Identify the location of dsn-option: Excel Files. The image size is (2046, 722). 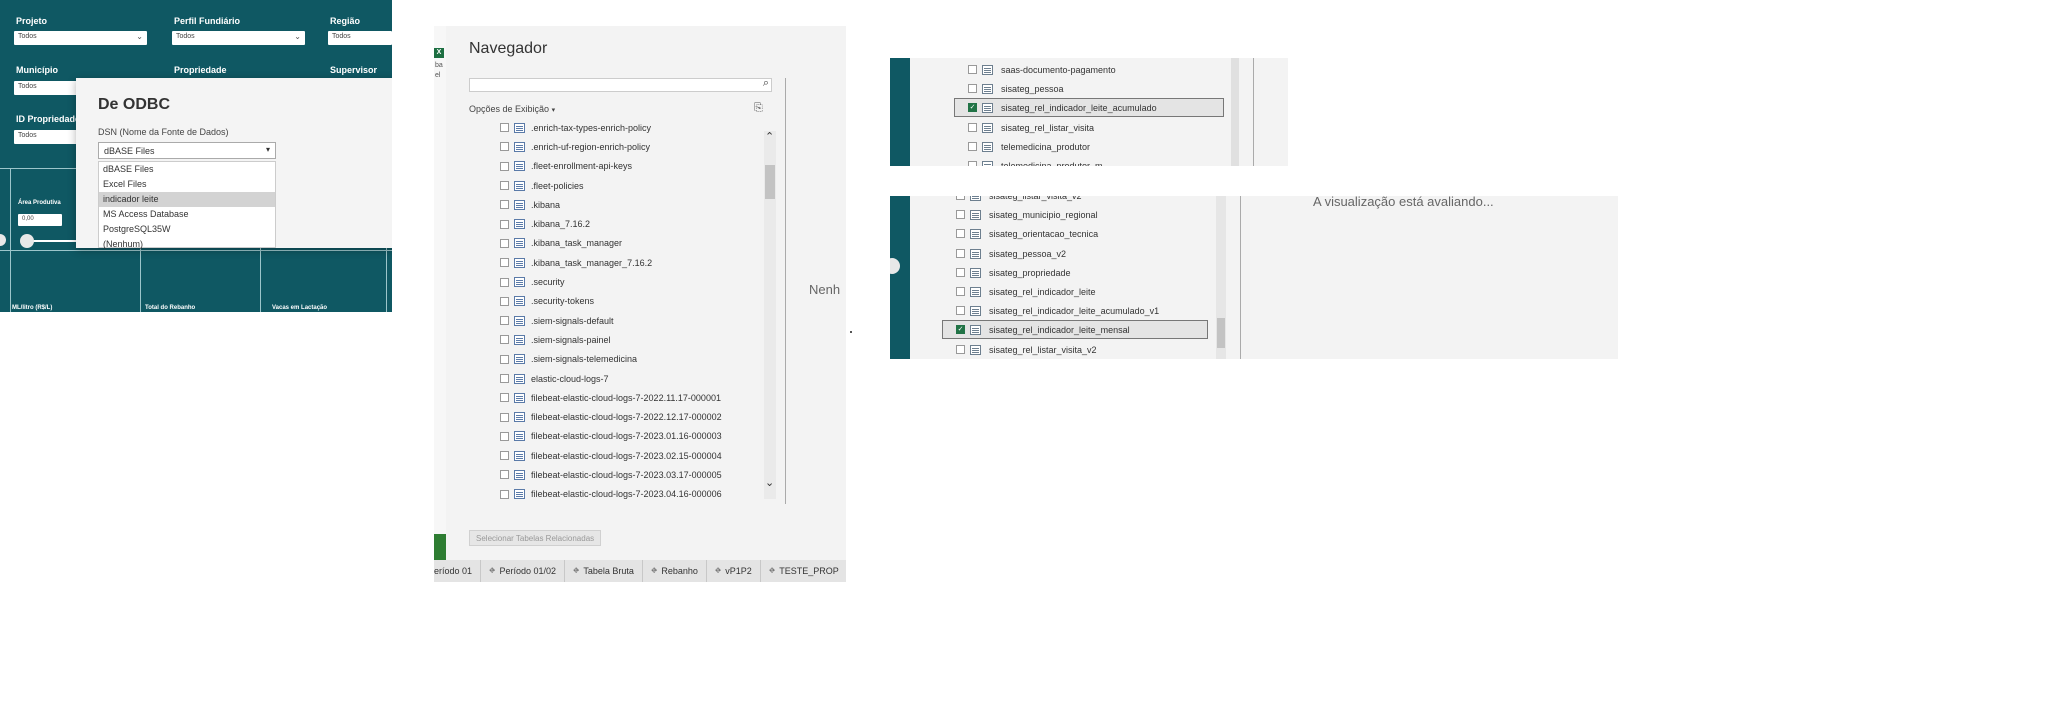
(187, 184).